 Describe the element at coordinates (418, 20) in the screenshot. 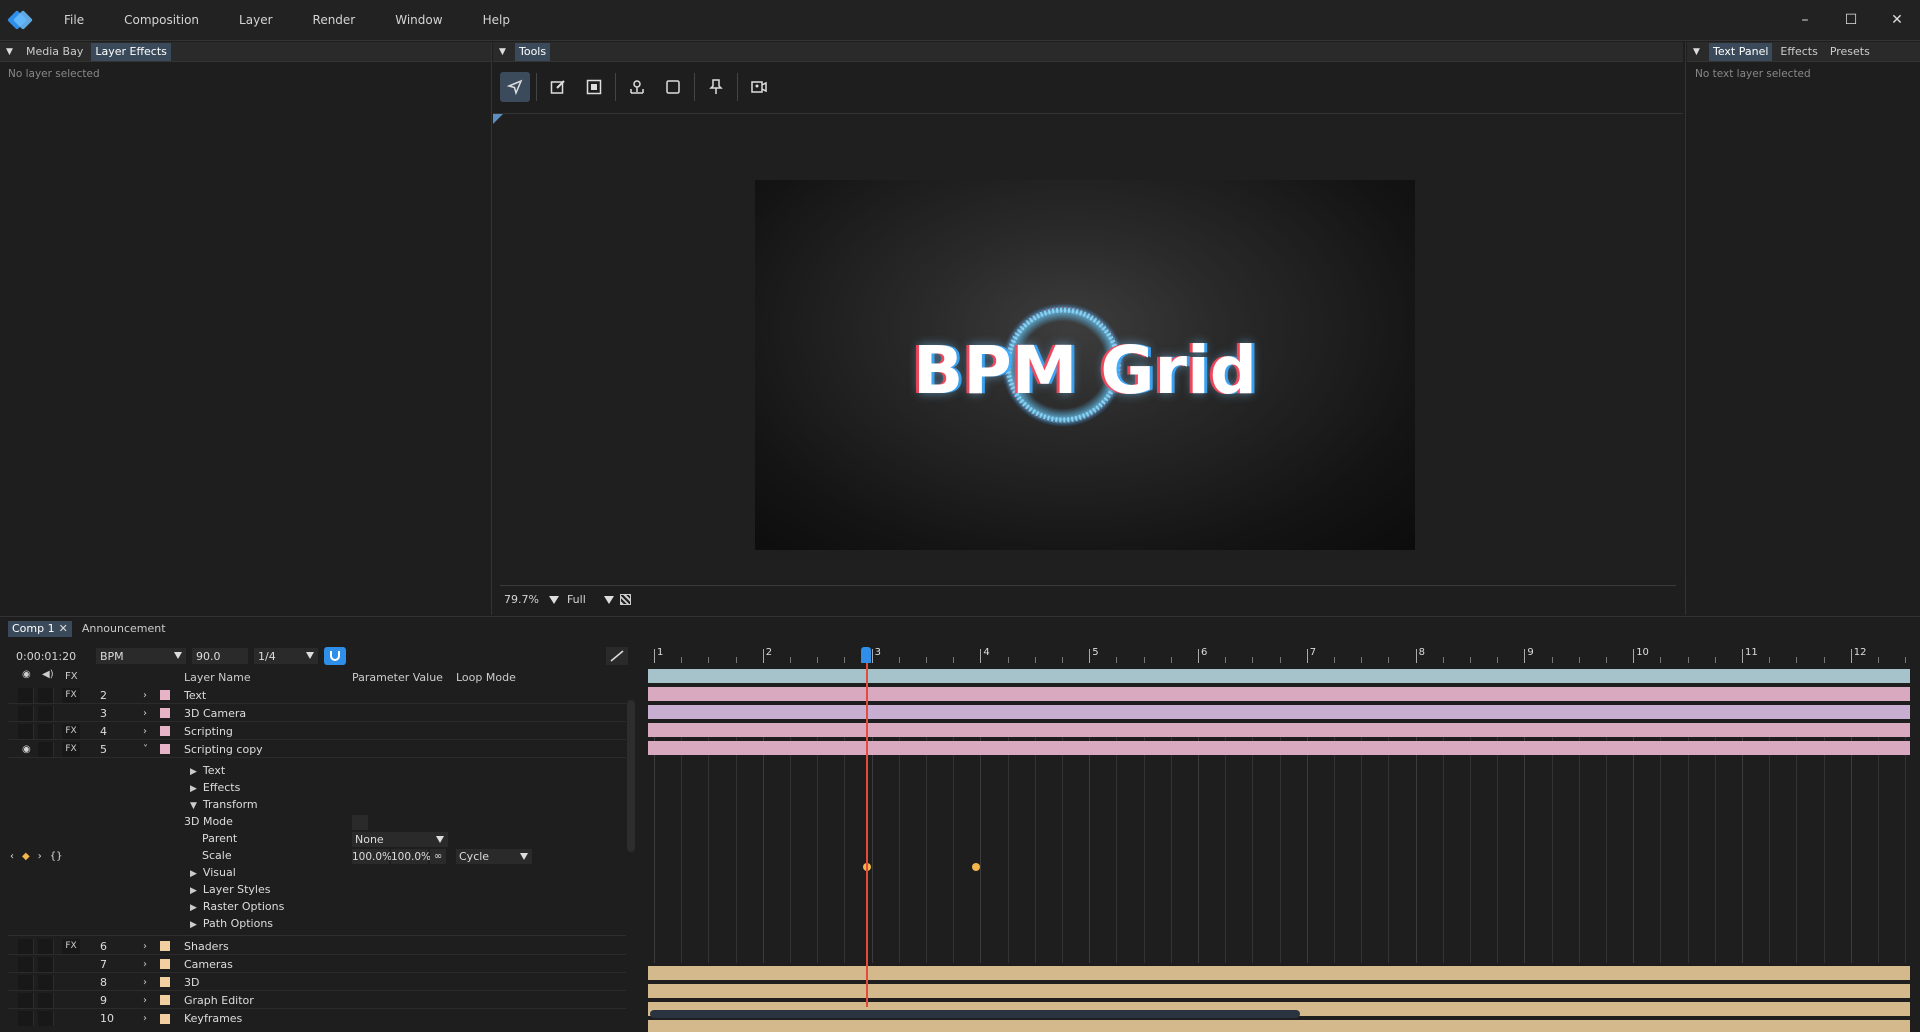

I see `menu-window: Window` at that location.